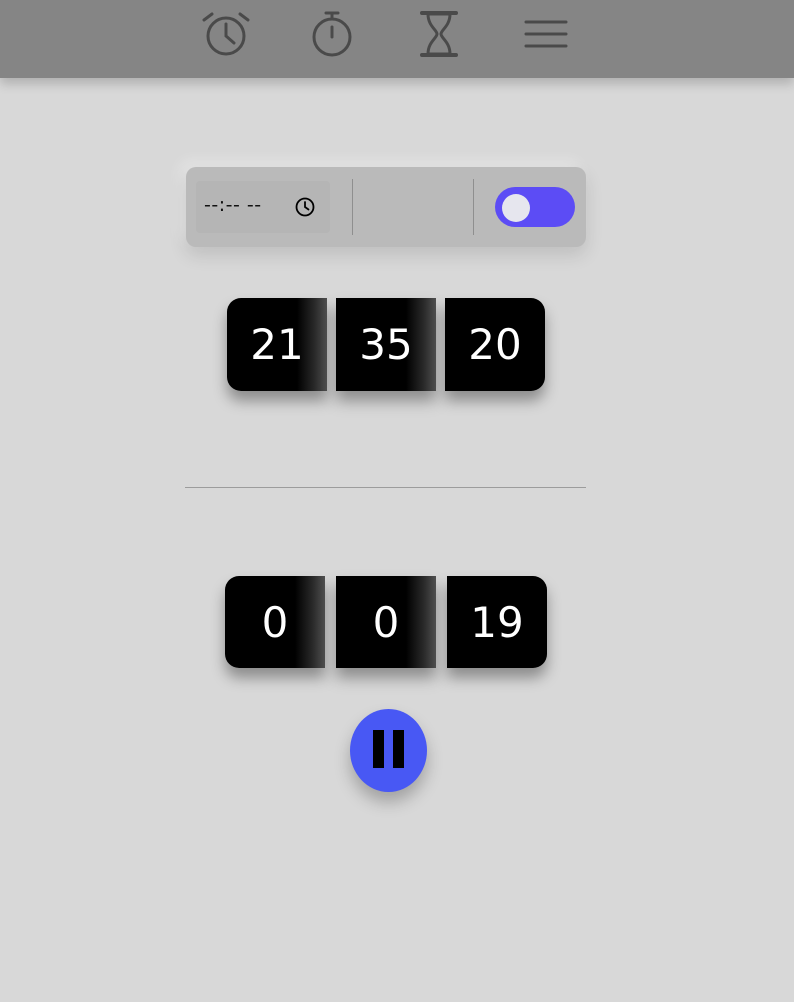 This screenshot has height=1002, width=794. What do you see at coordinates (546, 34) in the screenshot?
I see `hamburger-menu-icon` at bounding box center [546, 34].